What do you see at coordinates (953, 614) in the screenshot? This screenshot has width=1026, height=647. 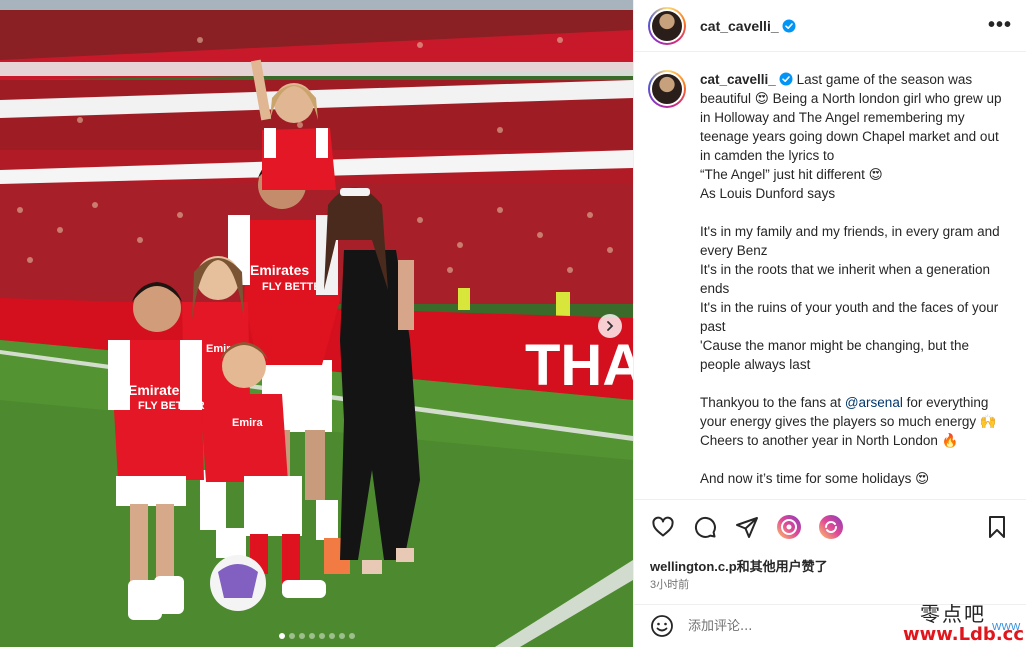 I see `watermark-text: 零点吧` at bounding box center [953, 614].